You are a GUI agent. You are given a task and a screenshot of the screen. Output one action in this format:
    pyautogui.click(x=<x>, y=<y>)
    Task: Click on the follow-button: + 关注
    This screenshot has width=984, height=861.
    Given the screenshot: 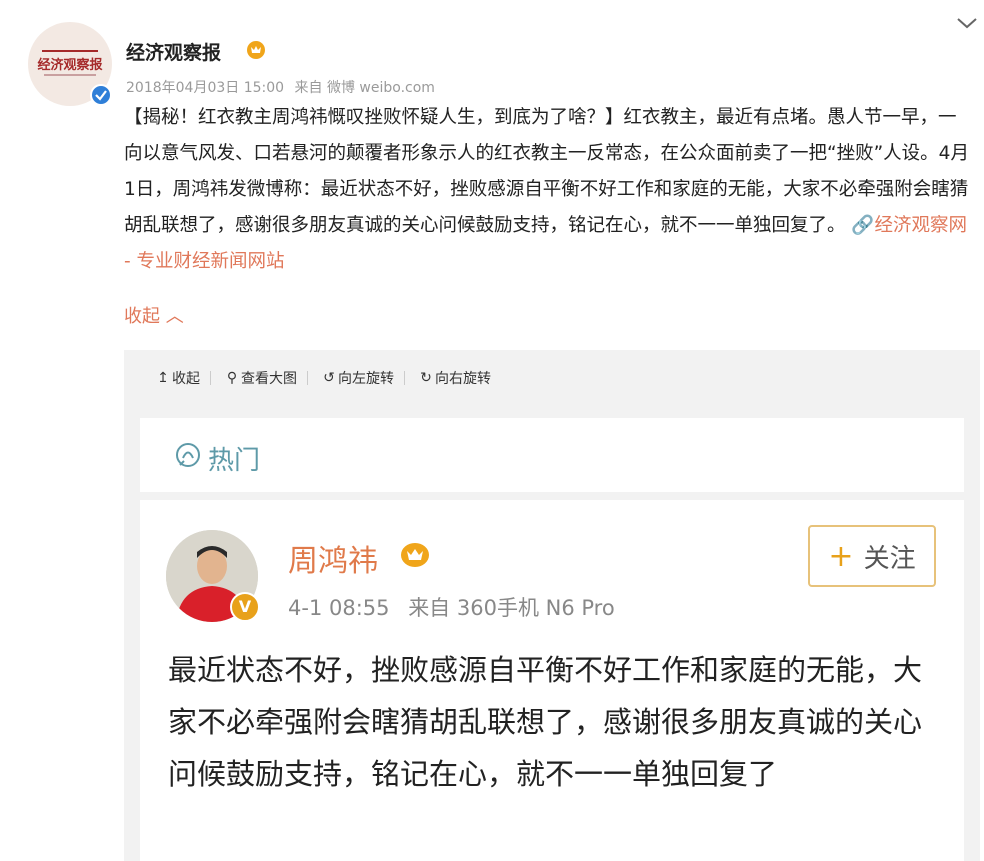 What is the action you would take?
    pyautogui.click(x=872, y=556)
    